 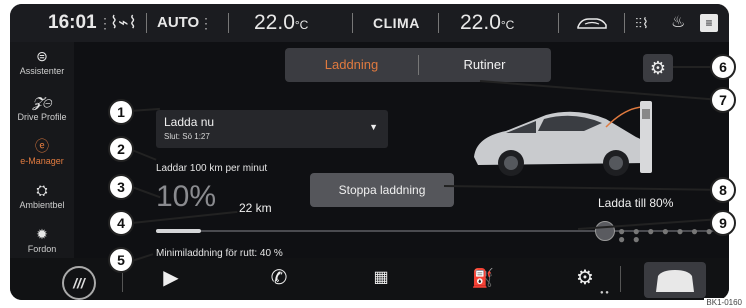 What do you see at coordinates (709, 23) in the screenshot?
I see `menu-icon: ≡` at bounding box center [709, 23].